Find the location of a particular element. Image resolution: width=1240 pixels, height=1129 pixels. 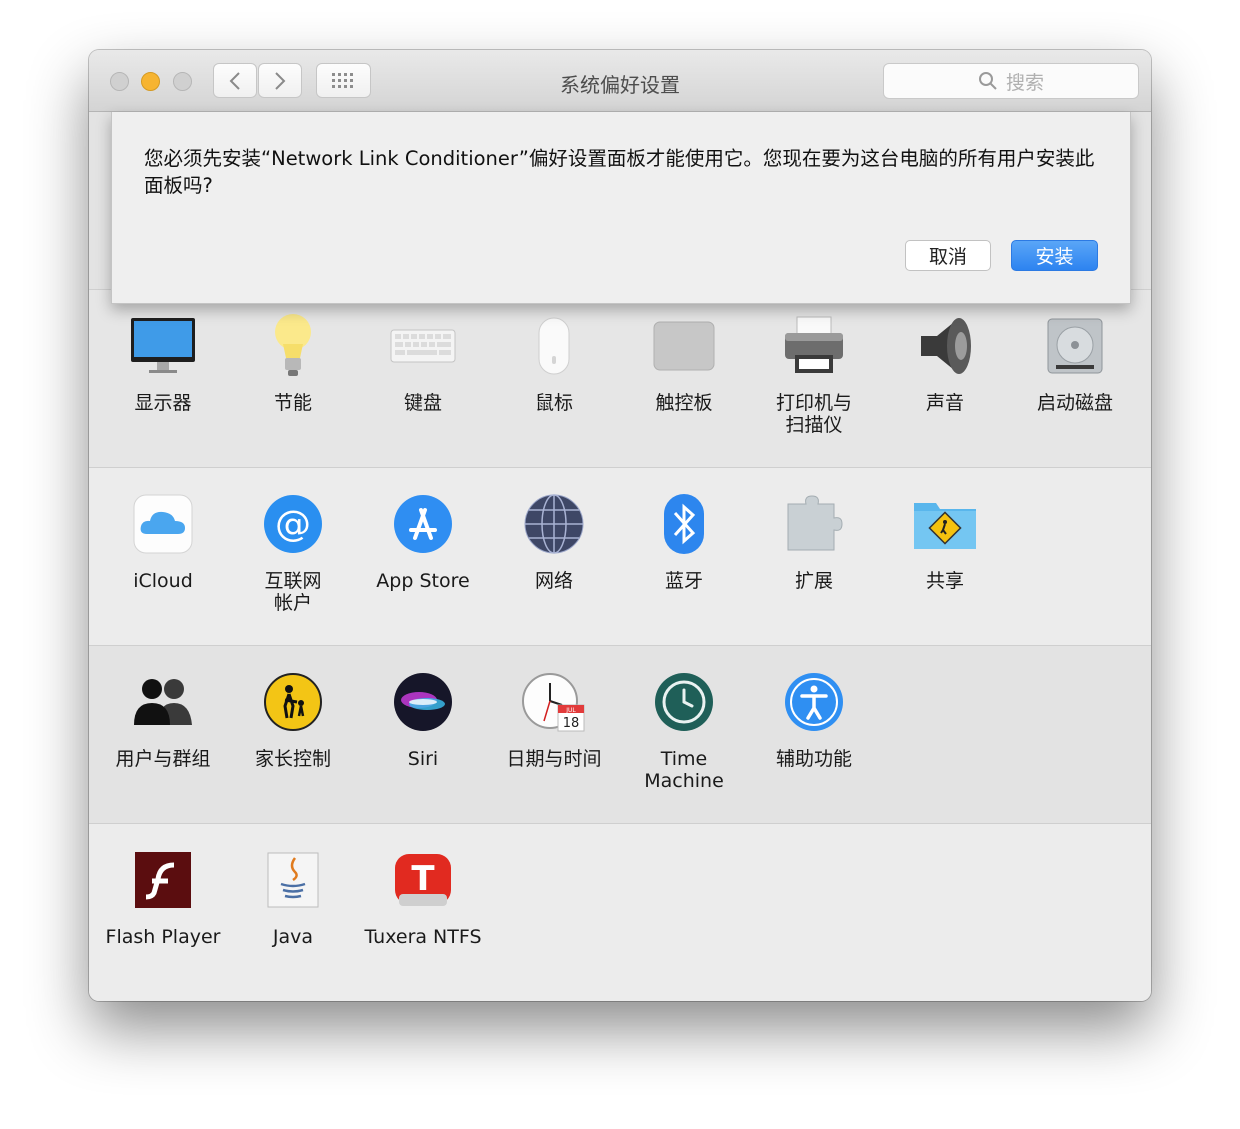

bluetooth-icon is located at coordinates (684, 524).